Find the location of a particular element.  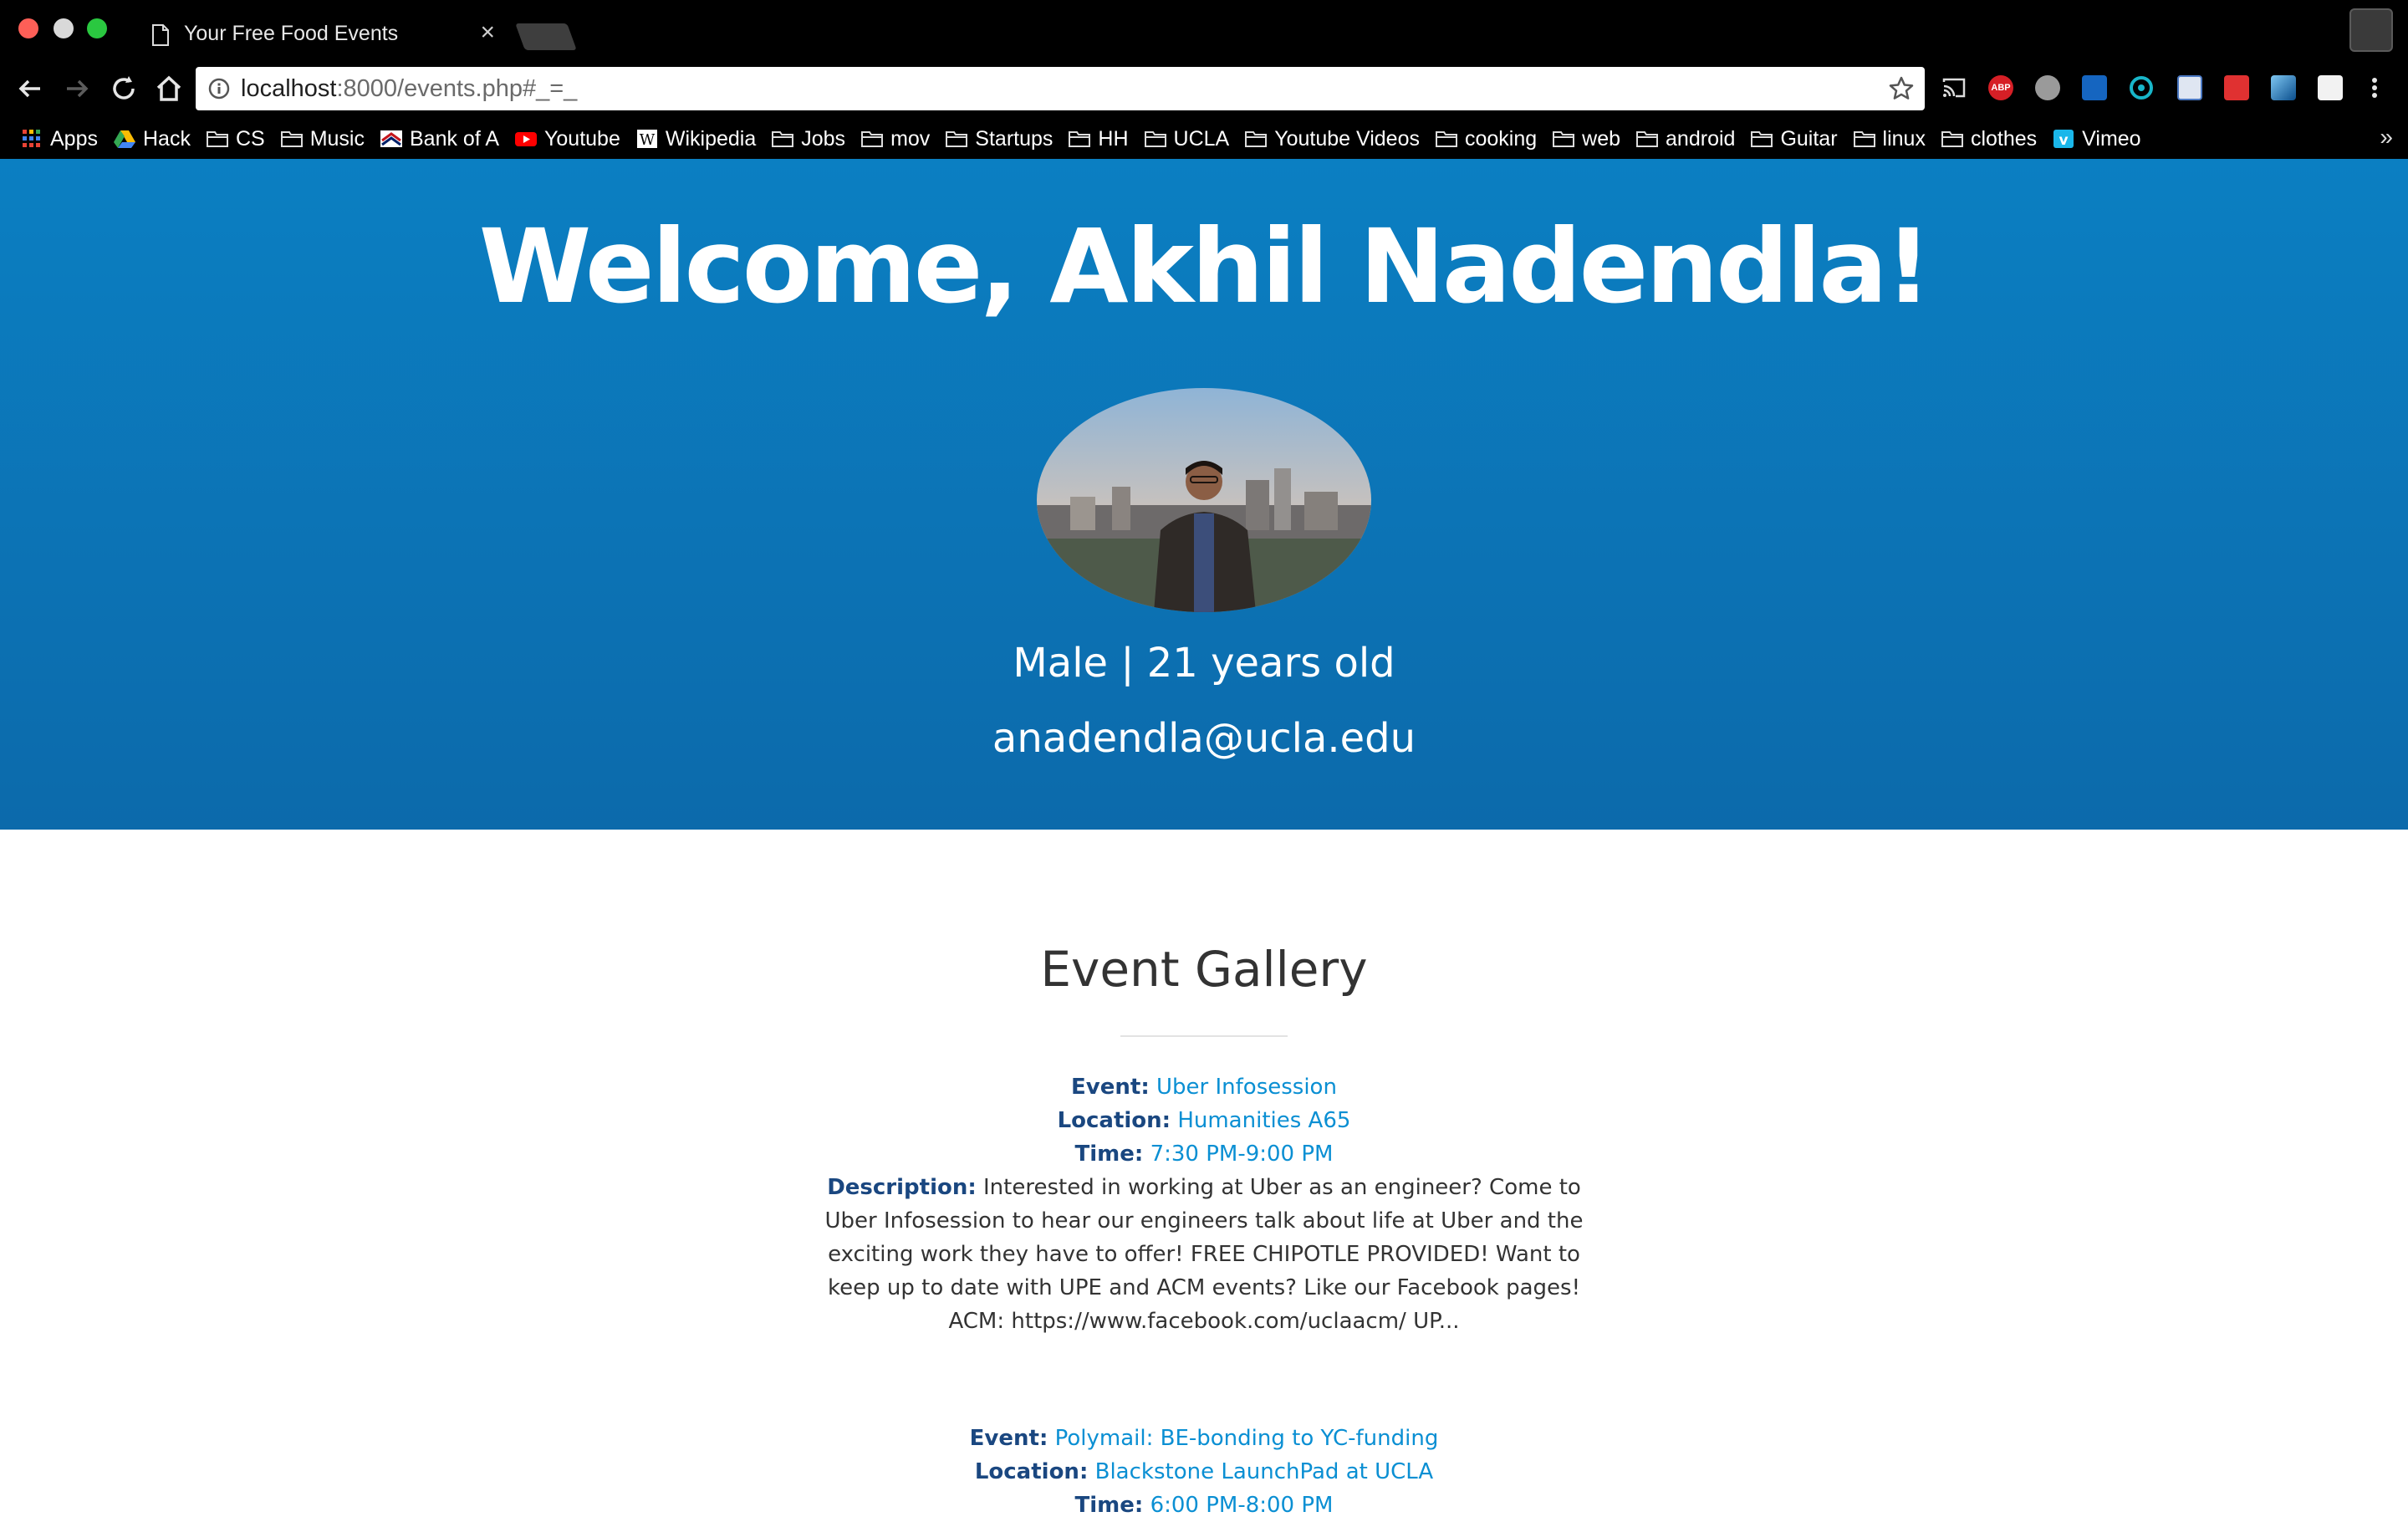

bookmark-label: CS is located at coordinates (250, 139).